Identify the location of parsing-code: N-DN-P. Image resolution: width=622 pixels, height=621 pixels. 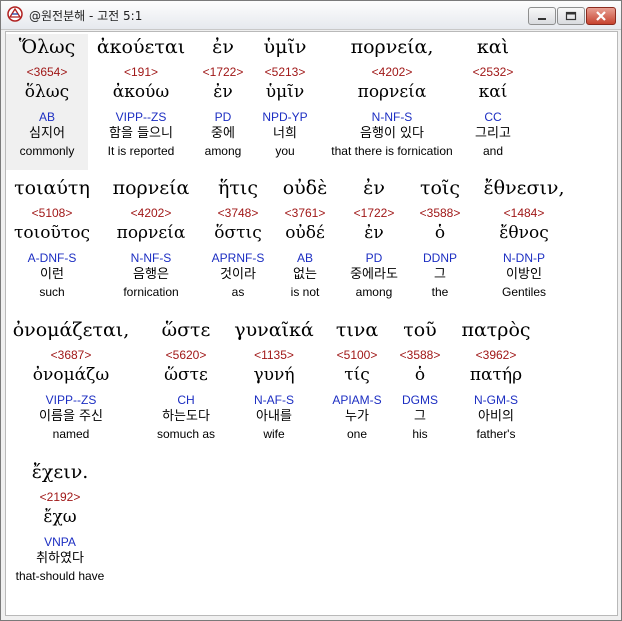
(524, 258).